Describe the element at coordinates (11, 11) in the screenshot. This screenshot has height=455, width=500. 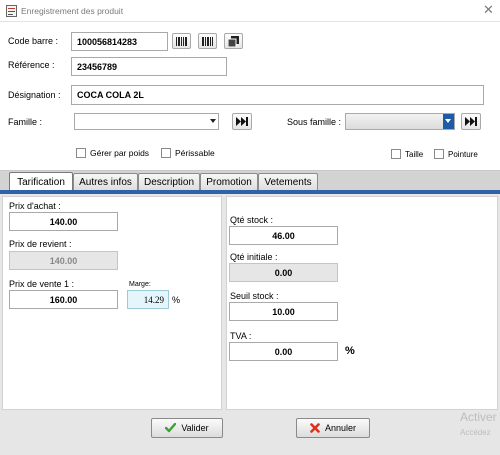
I see `app-icon` at that location.